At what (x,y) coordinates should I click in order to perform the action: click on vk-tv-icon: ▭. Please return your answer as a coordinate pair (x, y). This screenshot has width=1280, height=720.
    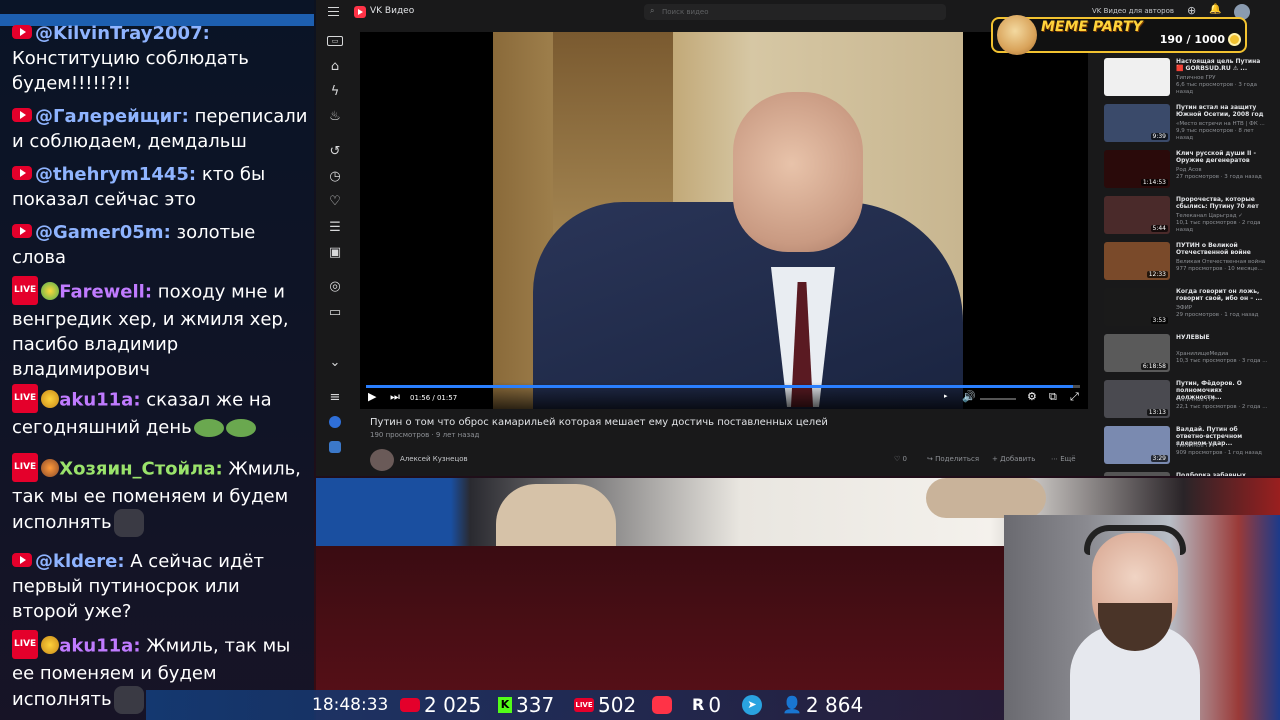
    Looking at the image, I should click on (335, 41).